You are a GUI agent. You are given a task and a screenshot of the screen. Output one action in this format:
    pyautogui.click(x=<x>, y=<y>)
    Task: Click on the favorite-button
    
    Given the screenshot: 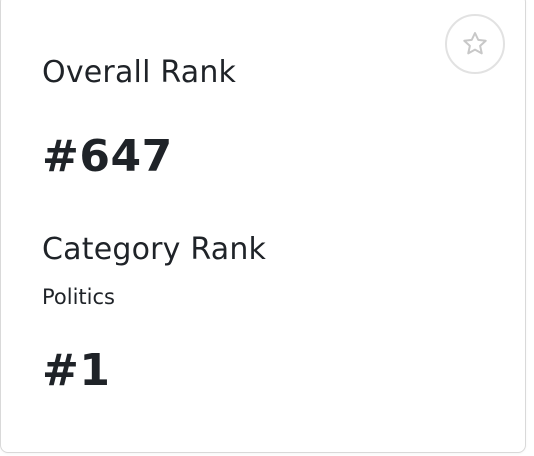 What is the action you would take?
    pyautogui.click(x=475, y=44)
    